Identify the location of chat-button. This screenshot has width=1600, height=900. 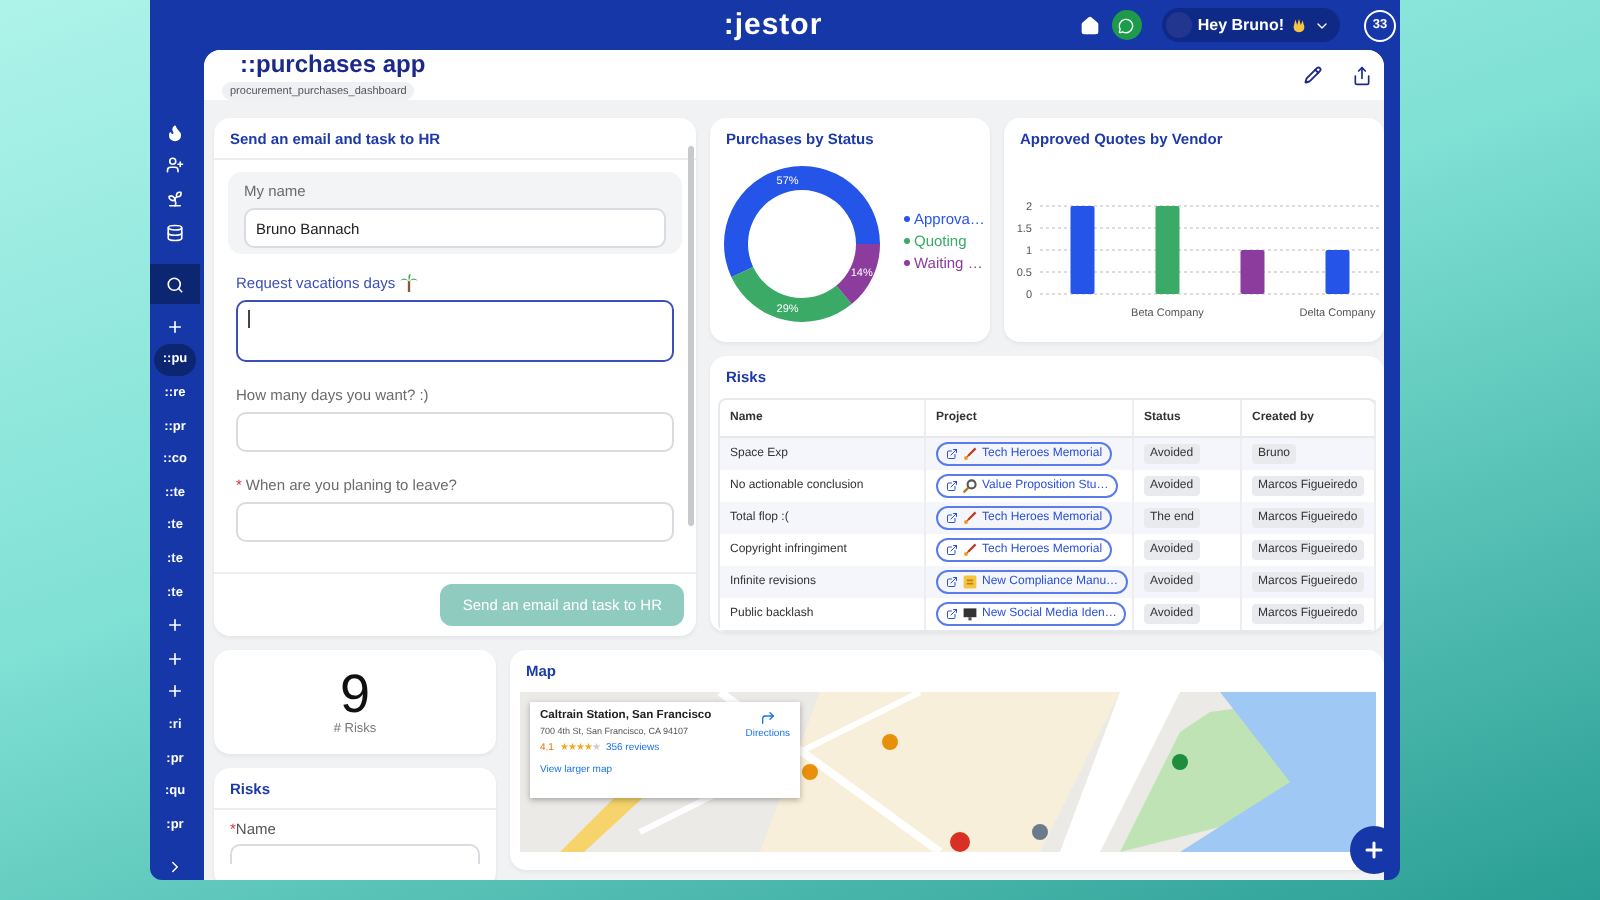
(1126, 25).